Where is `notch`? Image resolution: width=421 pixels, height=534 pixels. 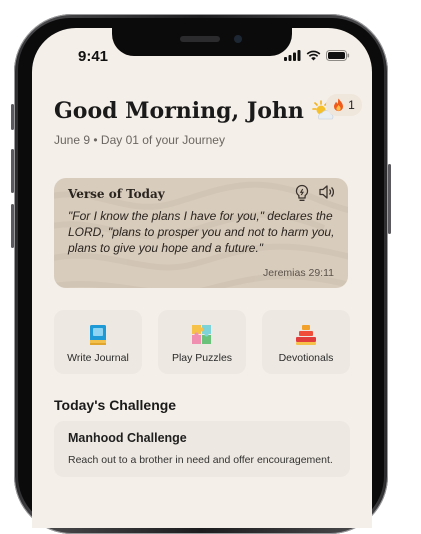
notch is located at coordinates (202, 42).